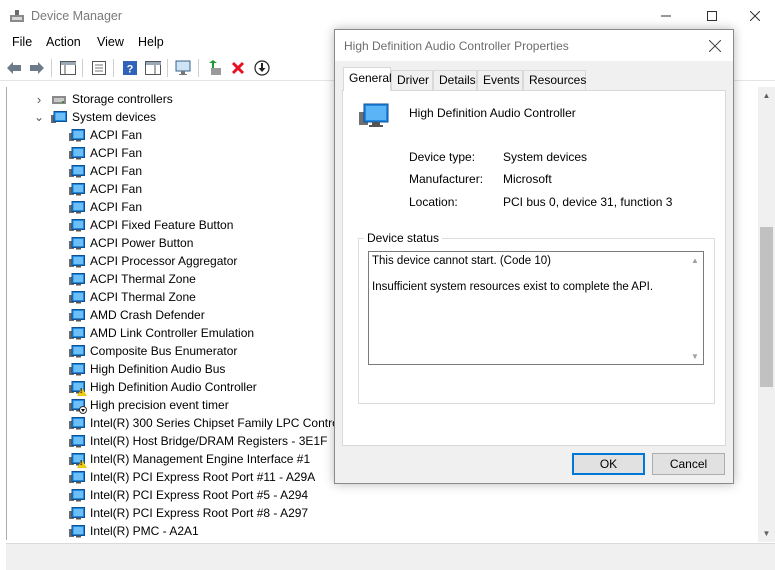 The height and width of the screenshot is (570, 775). I want to click on minimize-button, so click(666, 16).